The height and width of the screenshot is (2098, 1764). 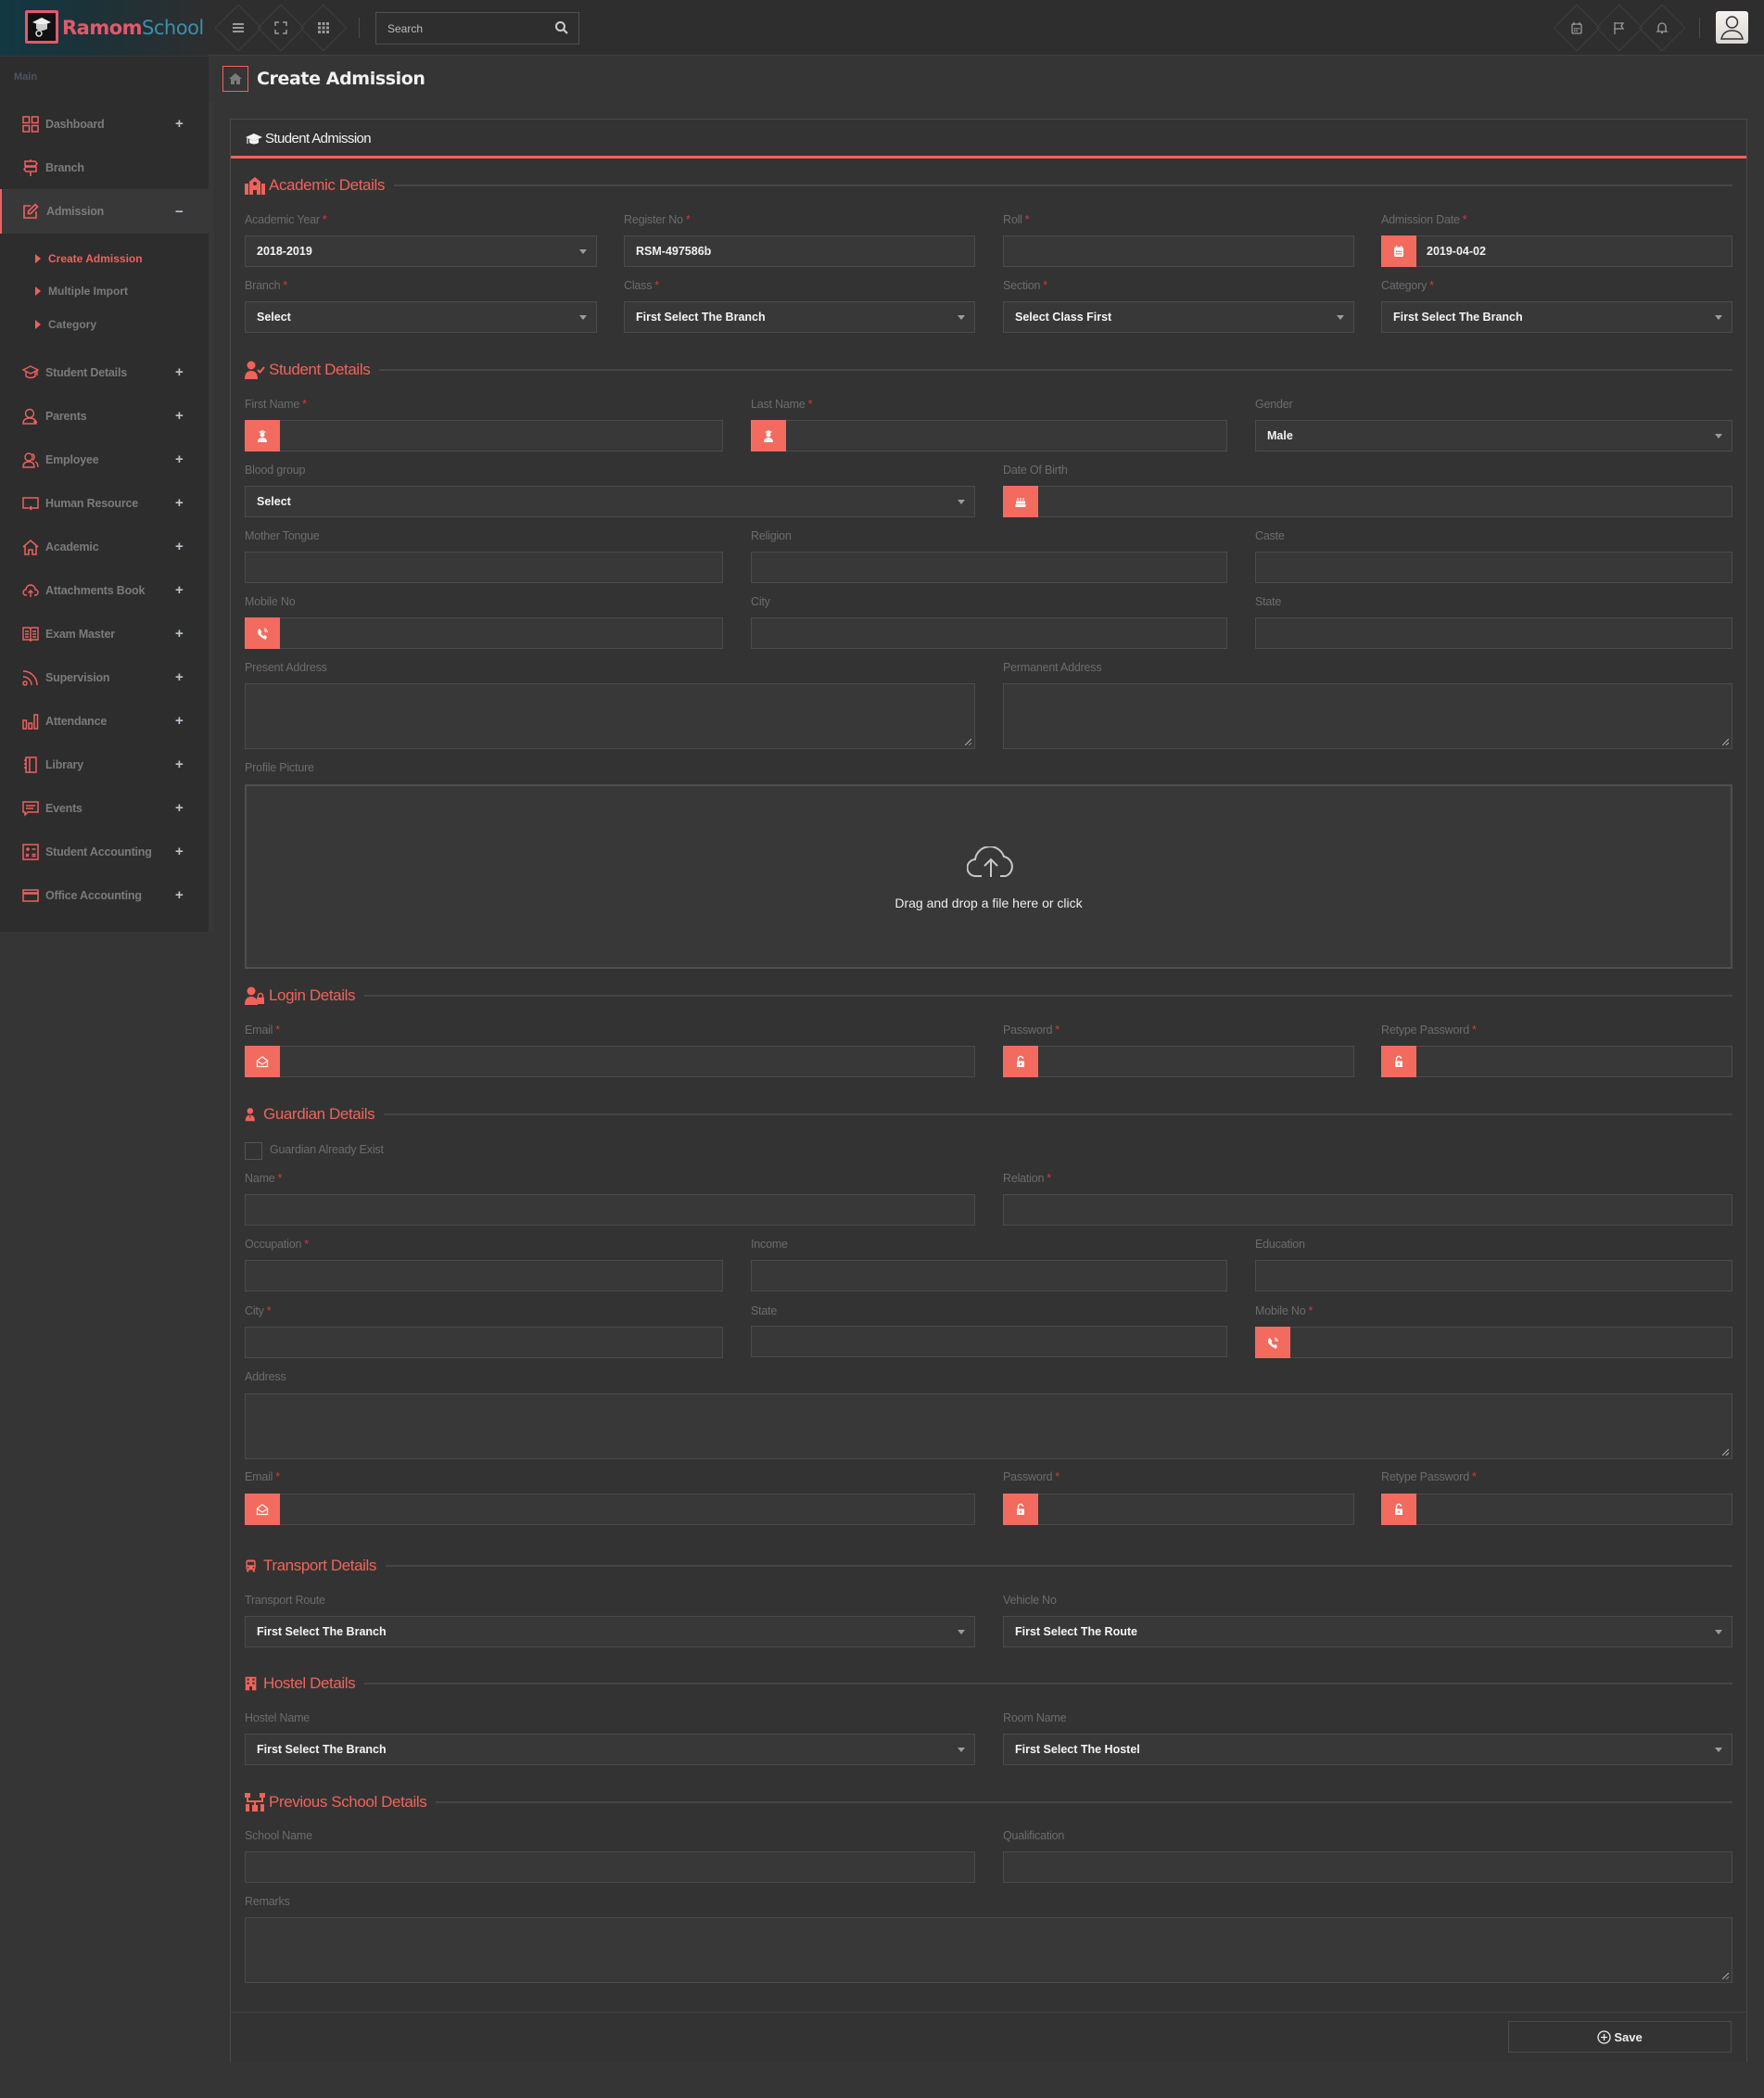 I want to click on dob-input, so click(x=1368, y=501).